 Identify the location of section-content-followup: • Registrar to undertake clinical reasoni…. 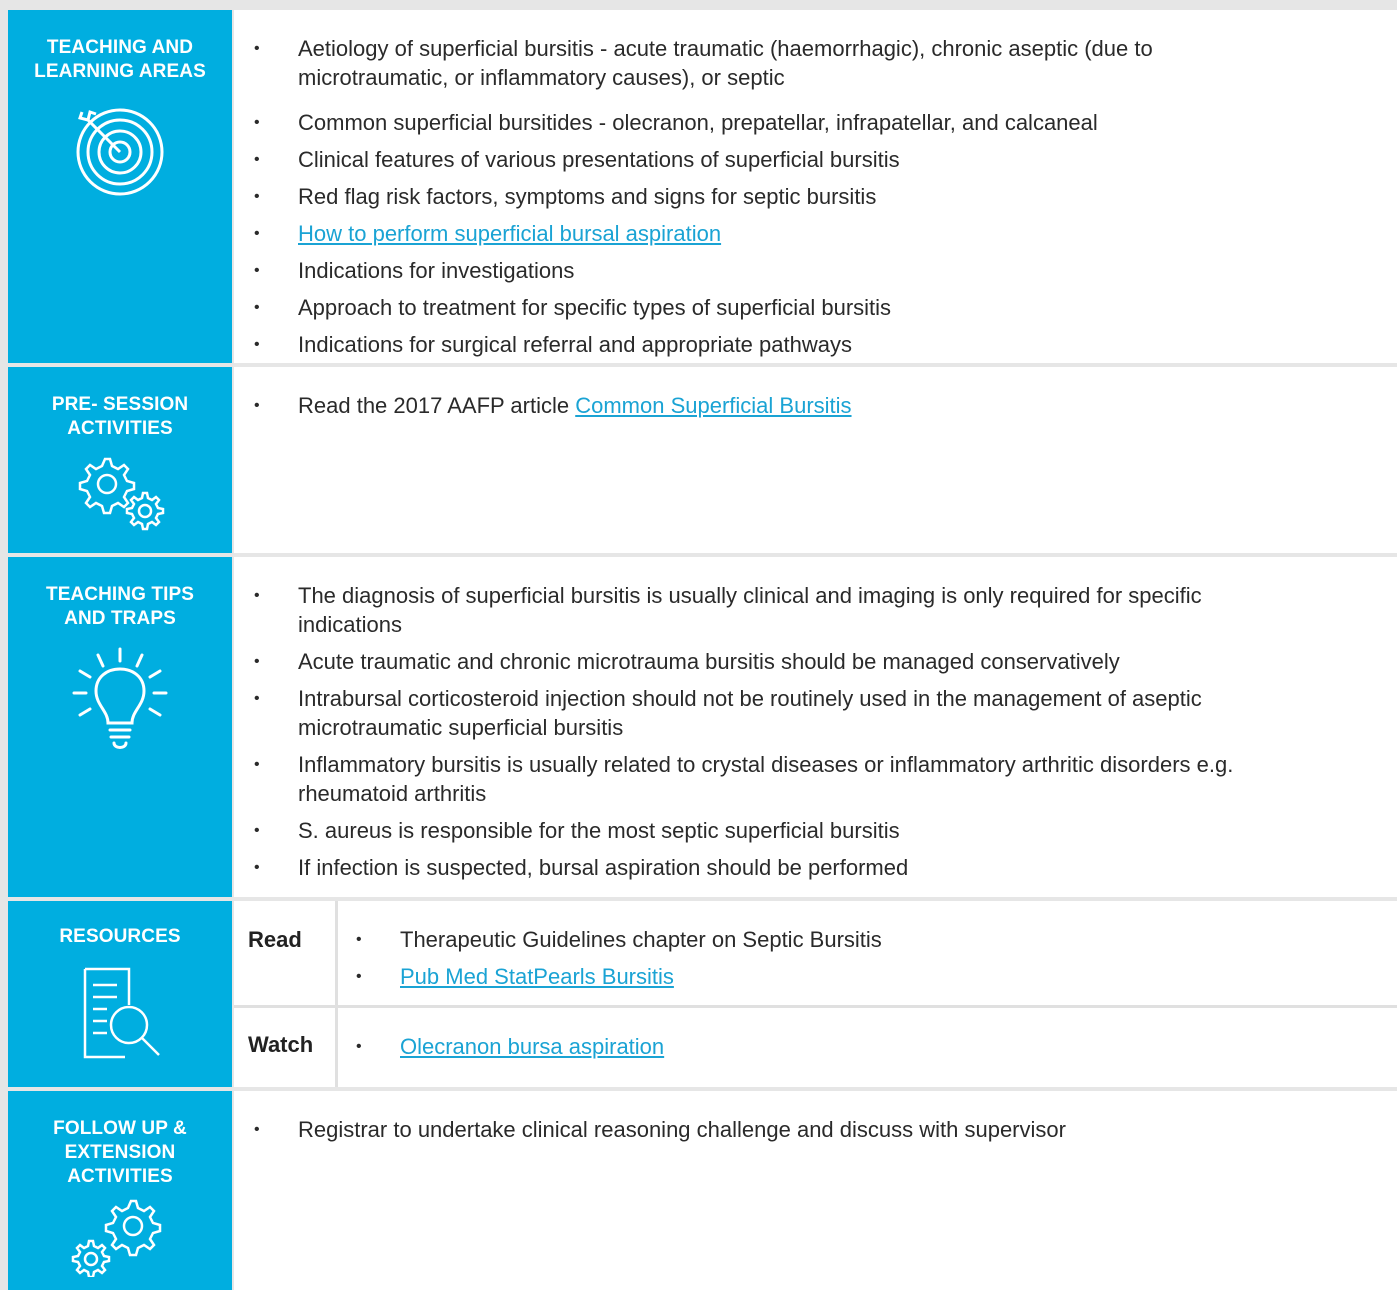
(815, 1190).